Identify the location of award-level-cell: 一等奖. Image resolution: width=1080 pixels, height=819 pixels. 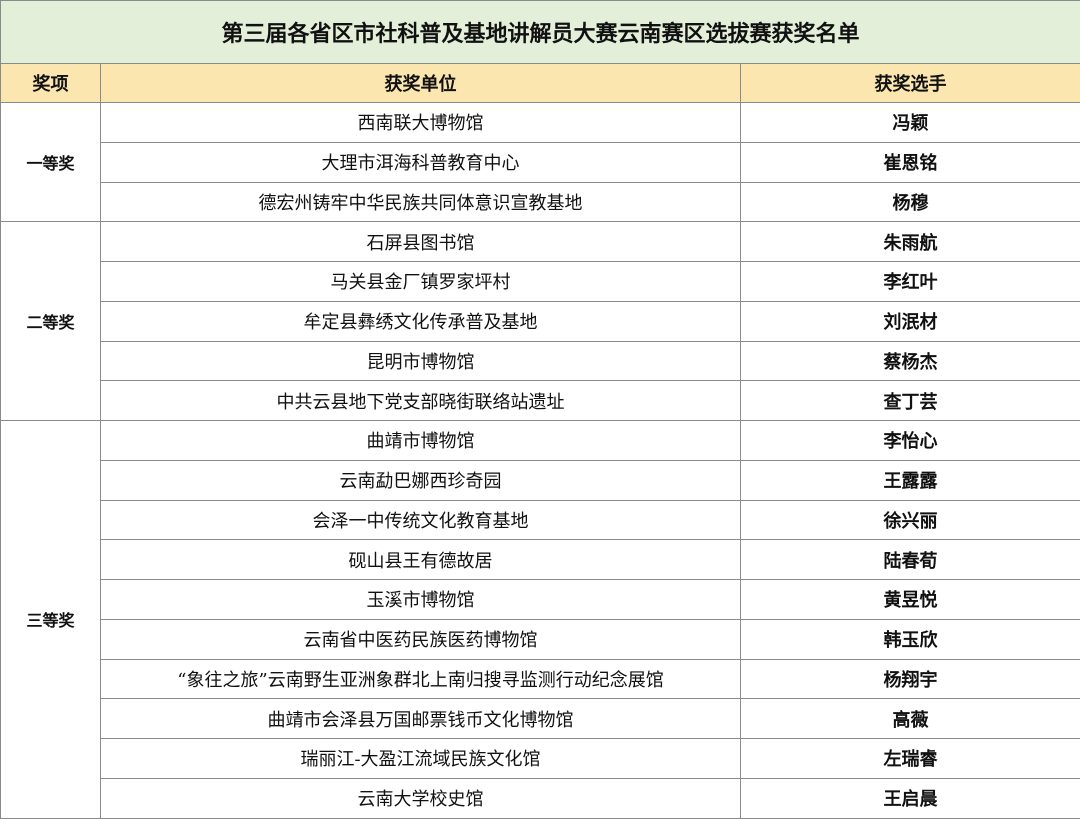
(51, 162).